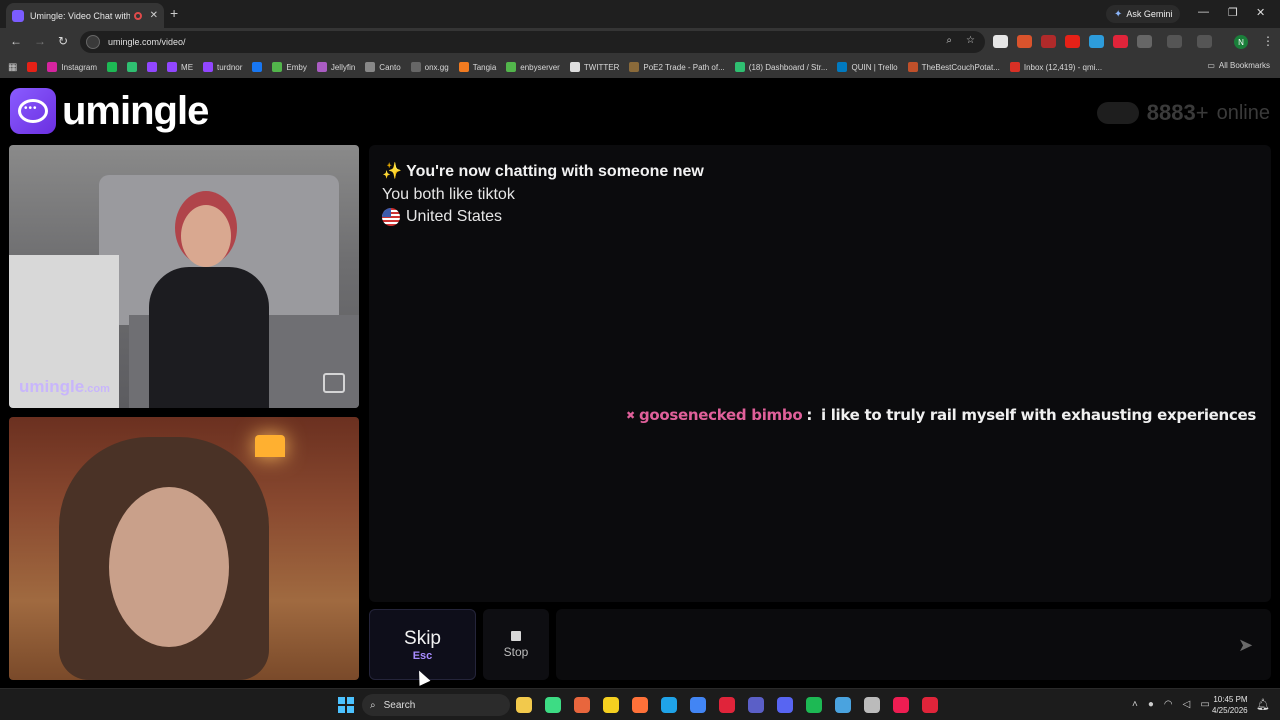 This screenshot has height=720, width=1280. Describe the element at coordinates (477, 67) in the screenshot. I see `bookmark-item: Tangia` at that location.